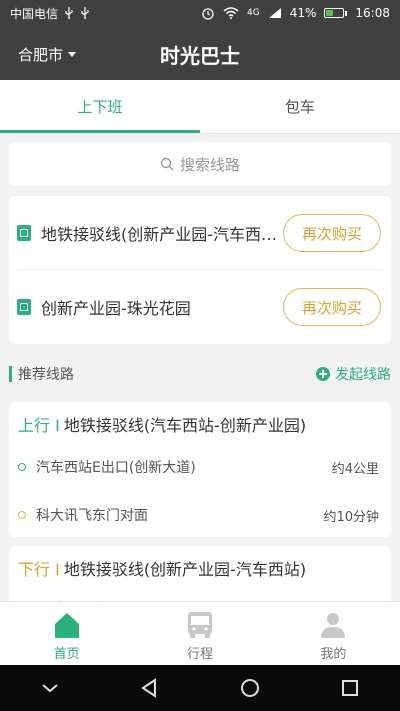  I want to click on recent-route-name: 地铁接驳线(创新产业园-汽车西站), so click(161, 234).